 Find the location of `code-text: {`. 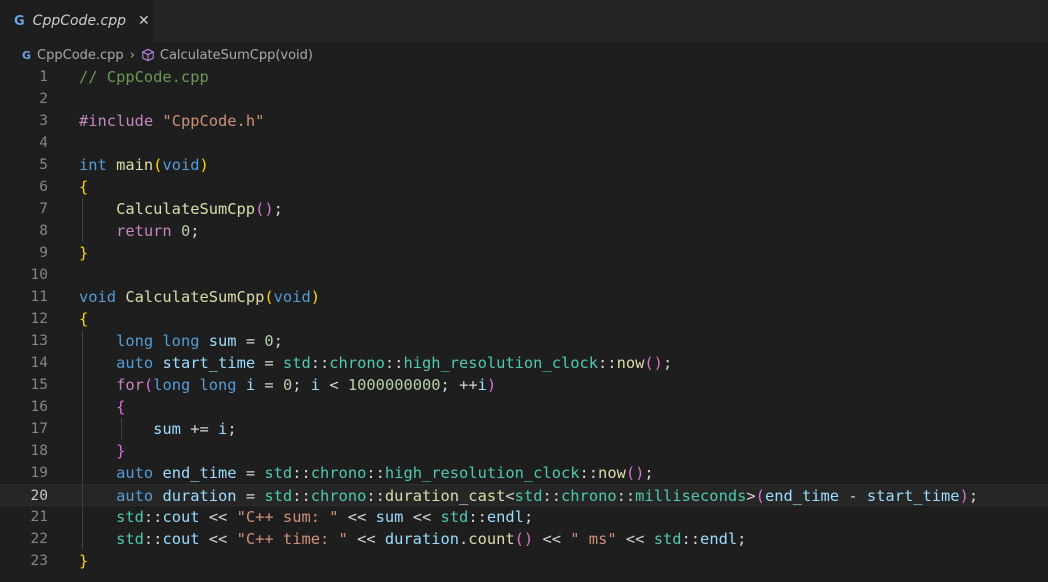

code-text: { is located at coordinates (102, 407).